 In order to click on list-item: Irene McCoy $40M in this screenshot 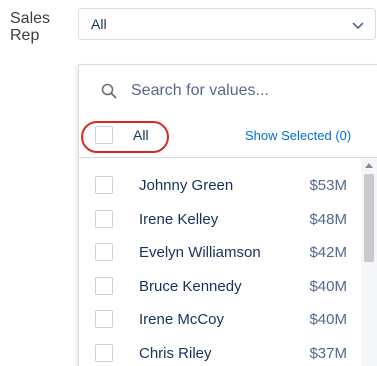, I will do `click(219, 320)`.